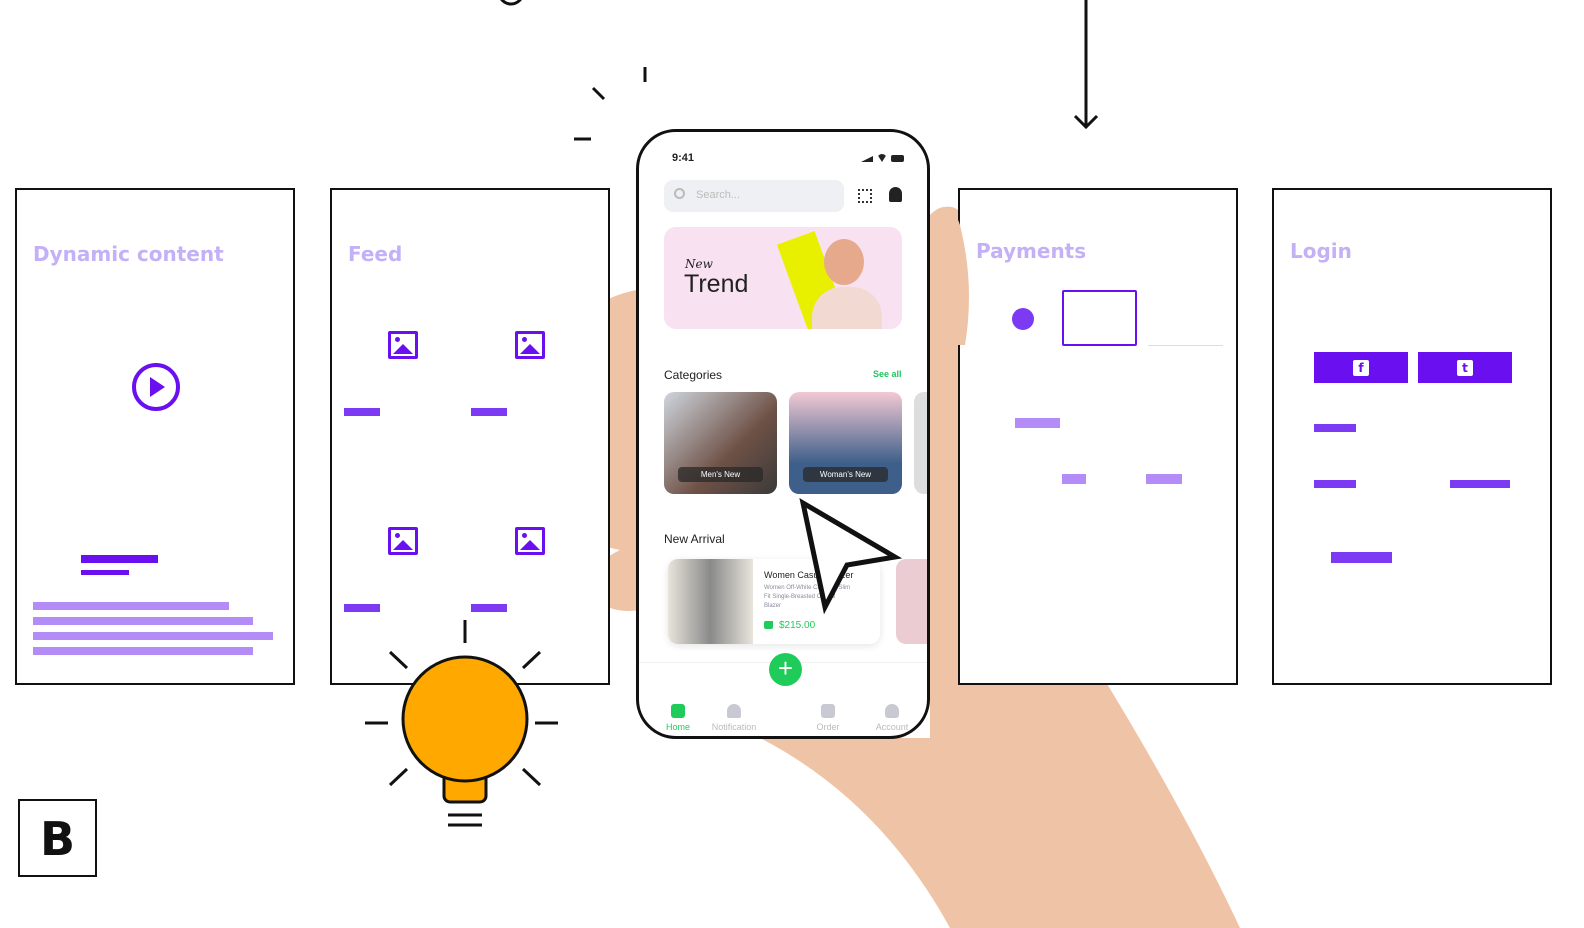  What do you see at coordinates (785, 669) in the screenshot?
I see `add-button: +` at bounding box center [785, 669].